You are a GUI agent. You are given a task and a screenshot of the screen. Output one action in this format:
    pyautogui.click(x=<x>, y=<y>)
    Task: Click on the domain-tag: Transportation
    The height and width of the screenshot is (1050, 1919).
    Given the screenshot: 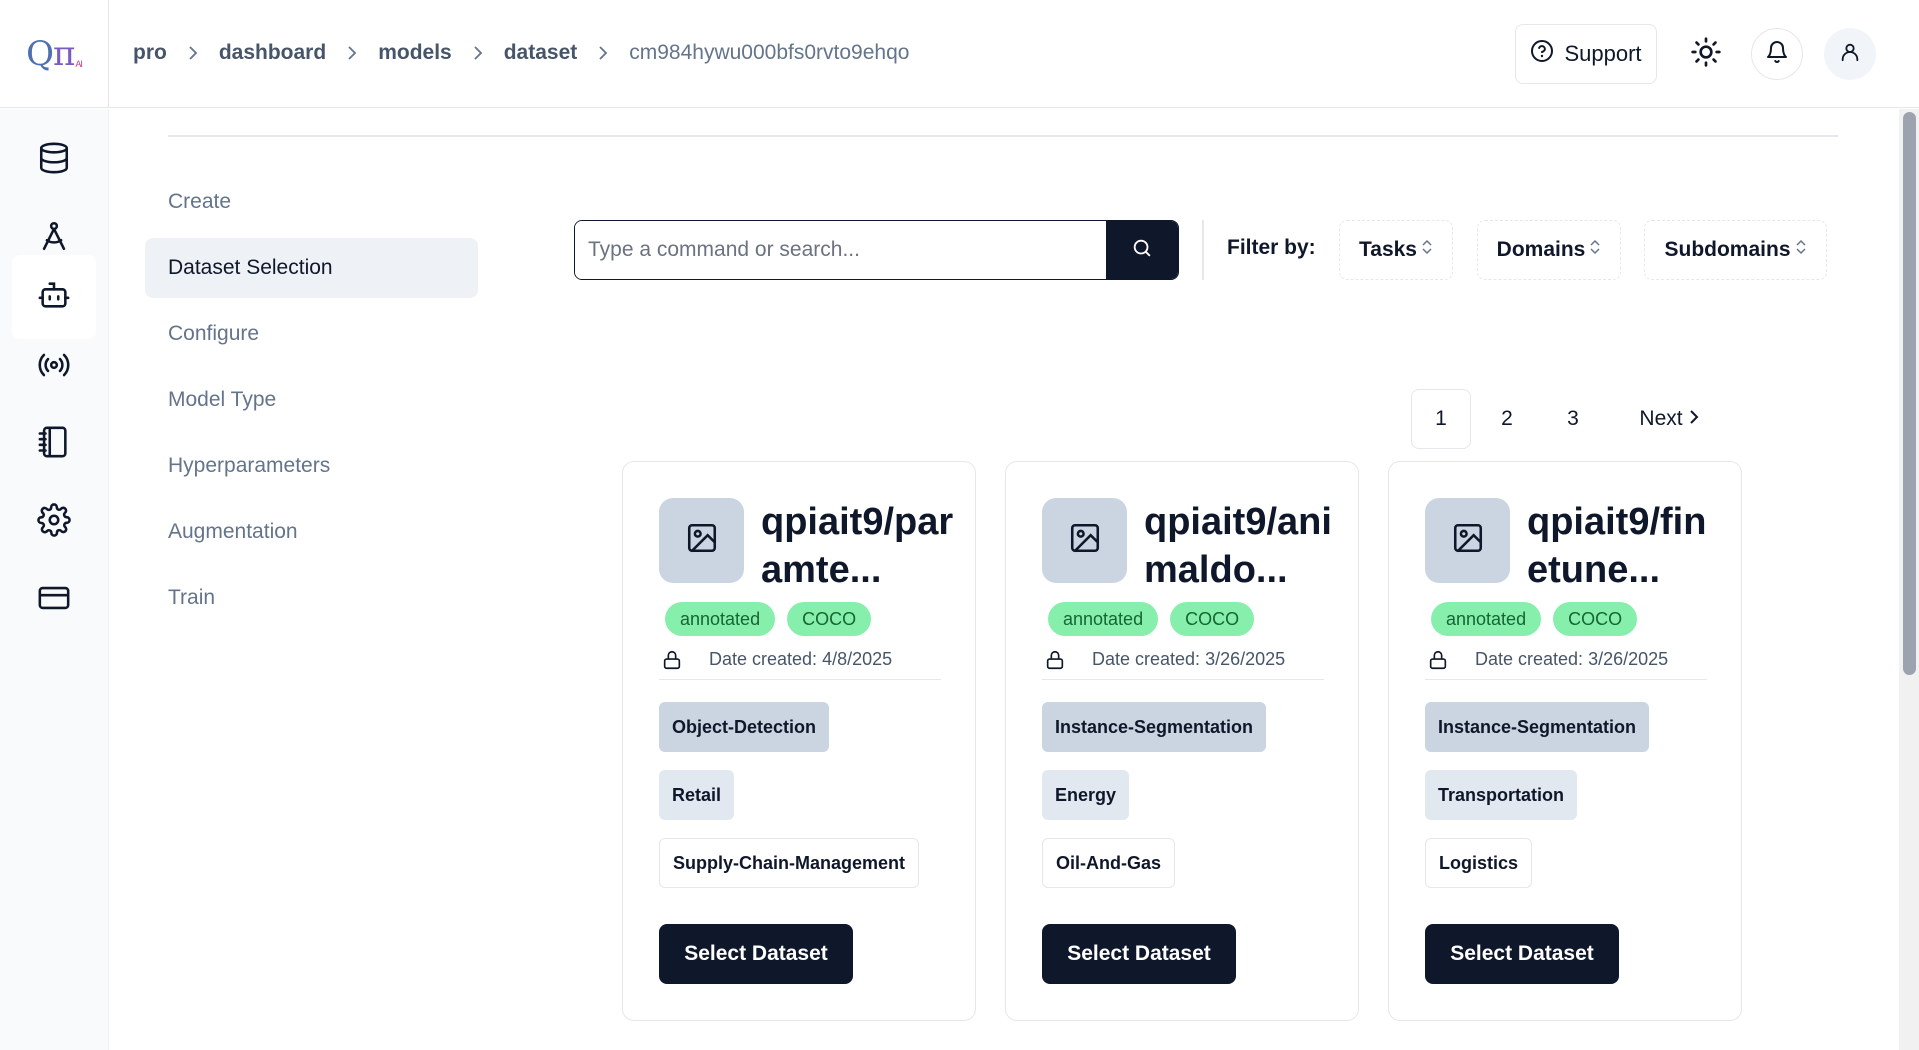 What is the action you would take?
    pyautogui.click(x=1501, y=795)
    